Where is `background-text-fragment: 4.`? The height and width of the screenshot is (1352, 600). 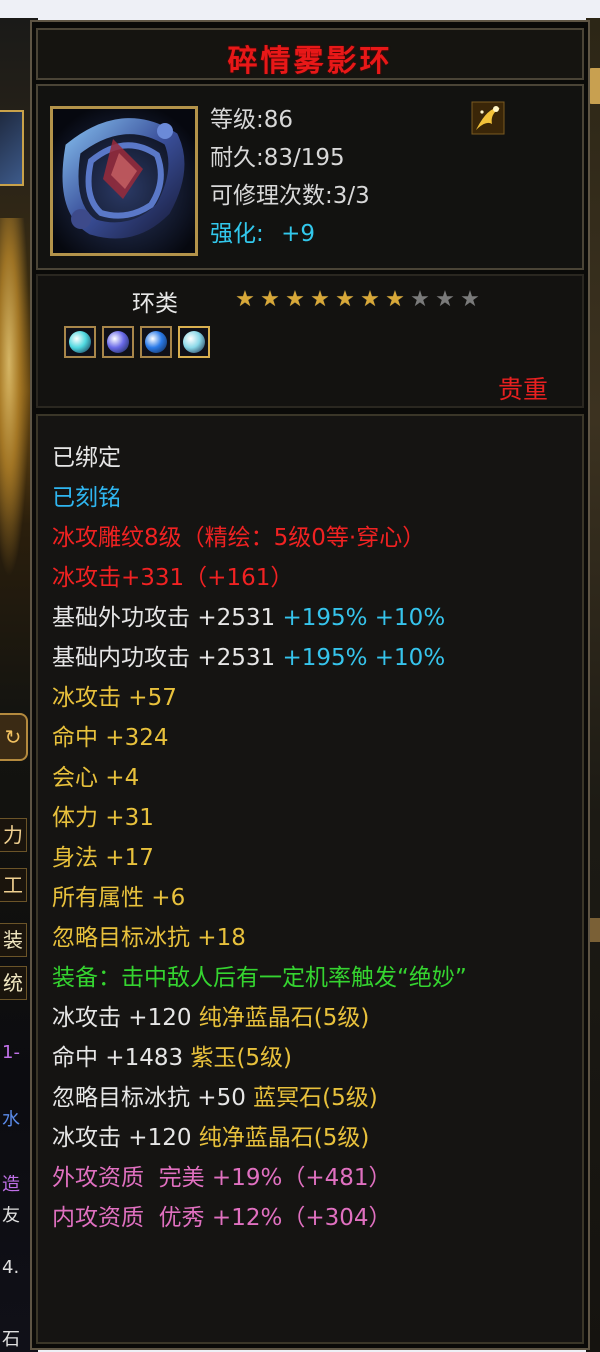
background-text-fragment: 4. is located at coordinates (11, 1268).